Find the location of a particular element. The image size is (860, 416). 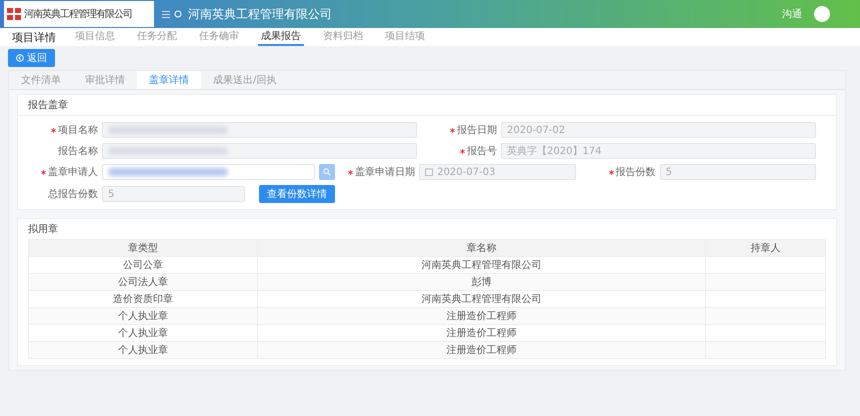

table-cell: 造价资质印章 is located at coordinates (143, 299).